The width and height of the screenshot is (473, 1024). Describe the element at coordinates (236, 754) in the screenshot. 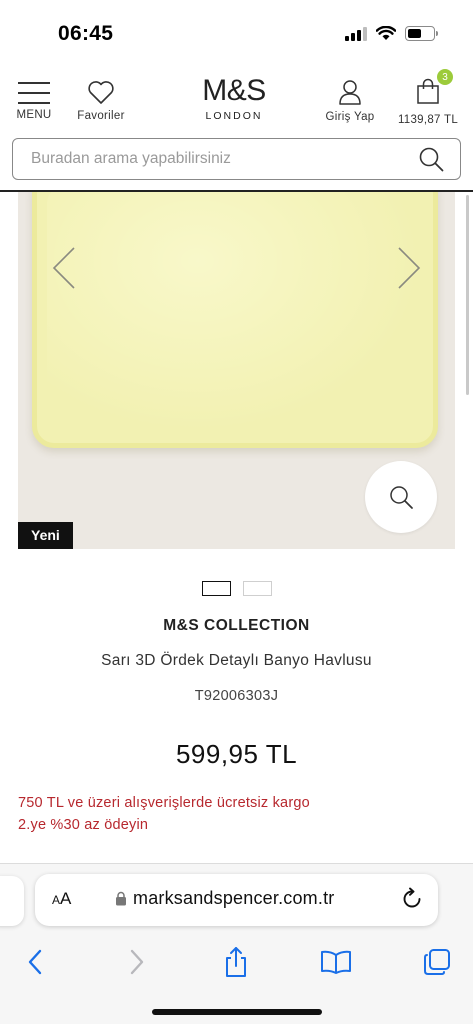

I see `product-price: 599,95 TL` at that location.